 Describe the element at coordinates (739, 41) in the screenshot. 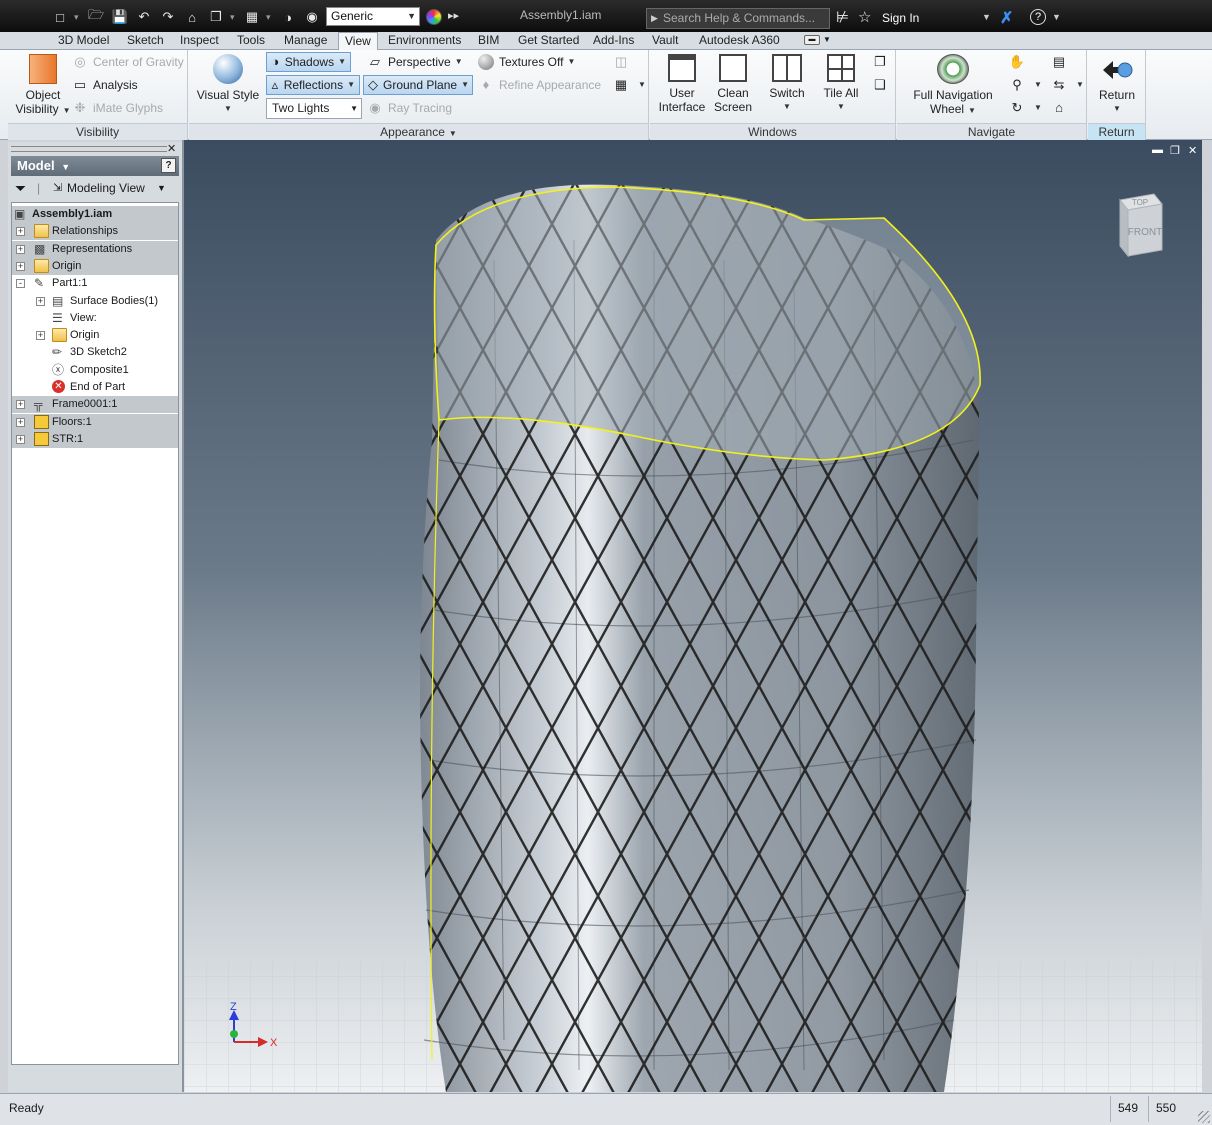

I see `tab-autodesk-a360: Autodesk A360` at that location.